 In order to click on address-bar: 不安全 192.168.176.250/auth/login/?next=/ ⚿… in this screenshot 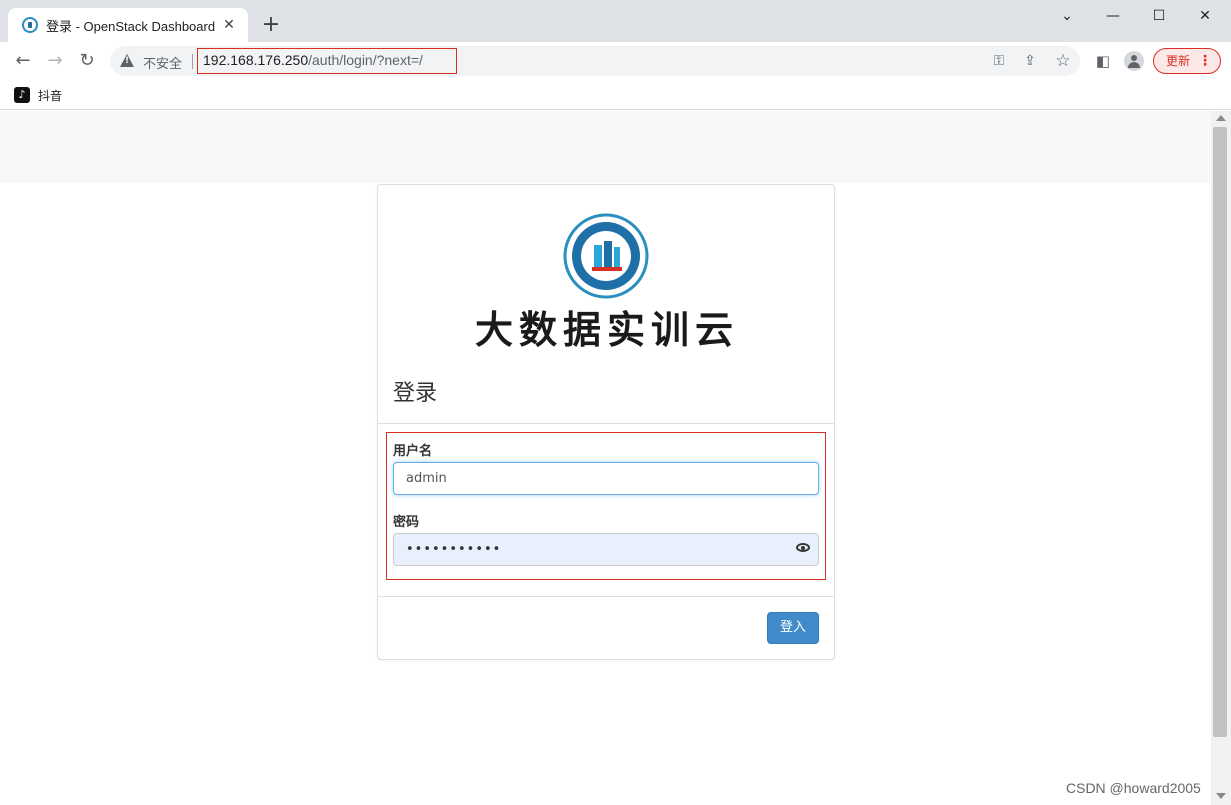, I will do `click(595, 61)`.